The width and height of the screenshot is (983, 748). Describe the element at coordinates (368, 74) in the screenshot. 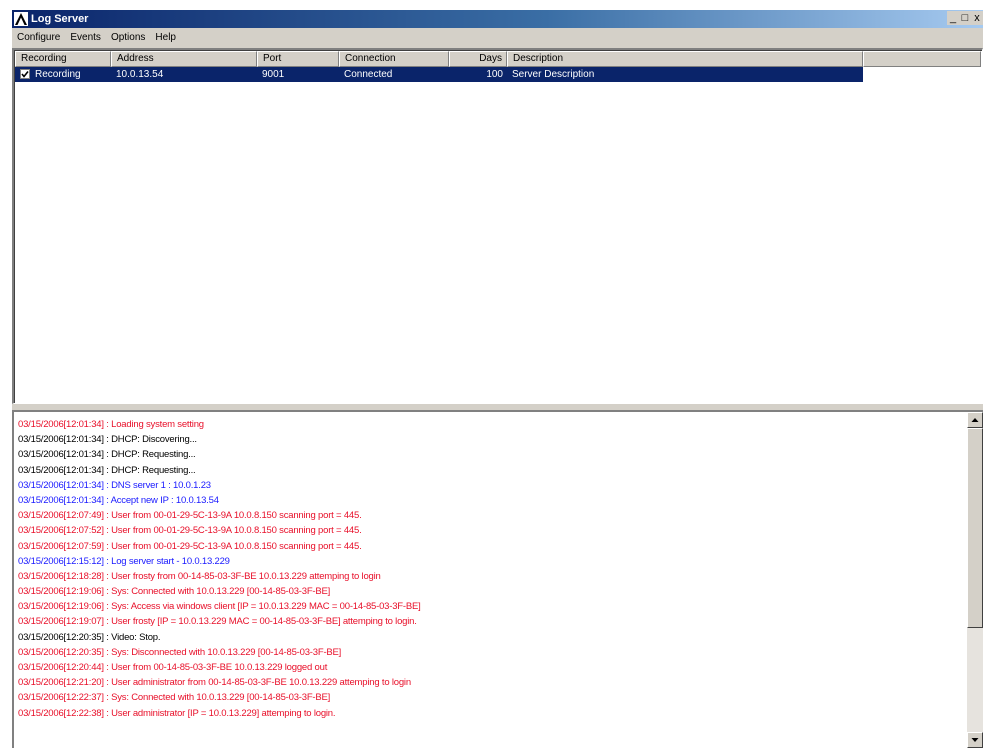

I see `connection-cell: Connected` at that location.